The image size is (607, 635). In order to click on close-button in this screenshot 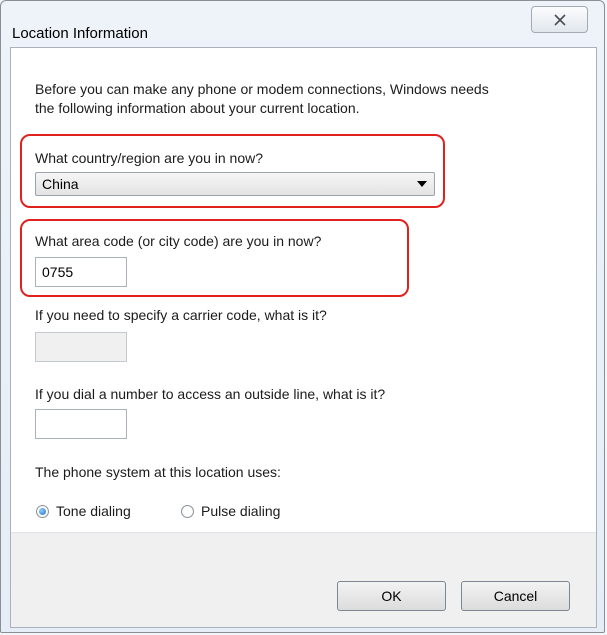, I will do `click(559, 19)`.